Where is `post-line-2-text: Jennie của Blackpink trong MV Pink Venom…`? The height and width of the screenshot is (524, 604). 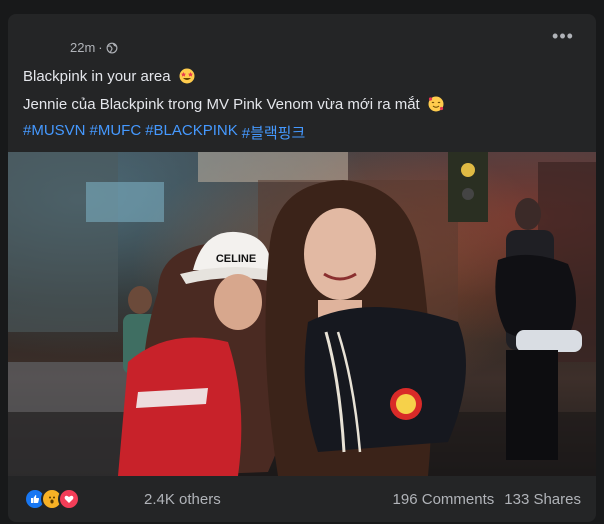 post-line-2-text: Jennie của Blackpink trong MV Pink Venom… is located at coordinates (221, 104).